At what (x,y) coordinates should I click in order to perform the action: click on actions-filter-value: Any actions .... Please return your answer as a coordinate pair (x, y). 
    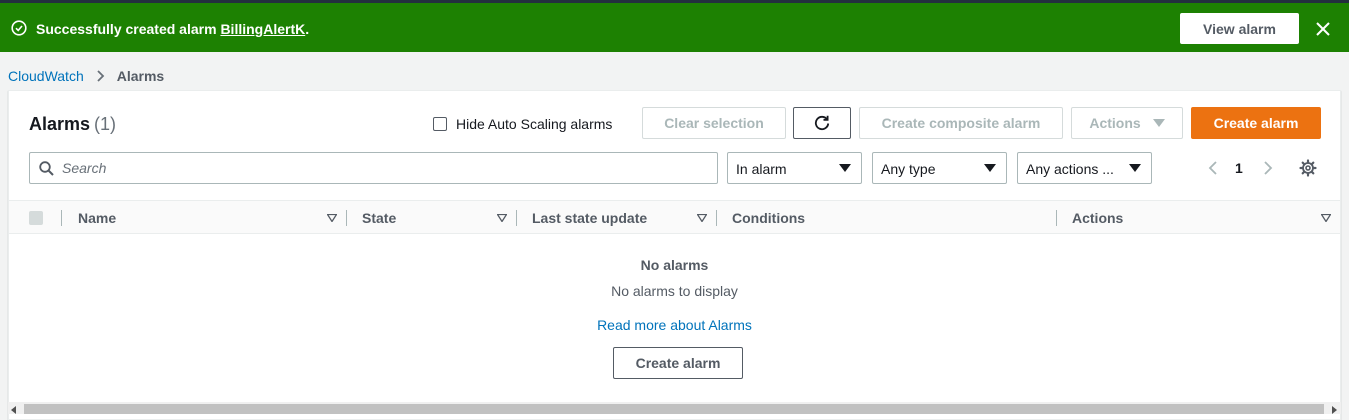
    Looking at the image, I should click on (1070, 169).